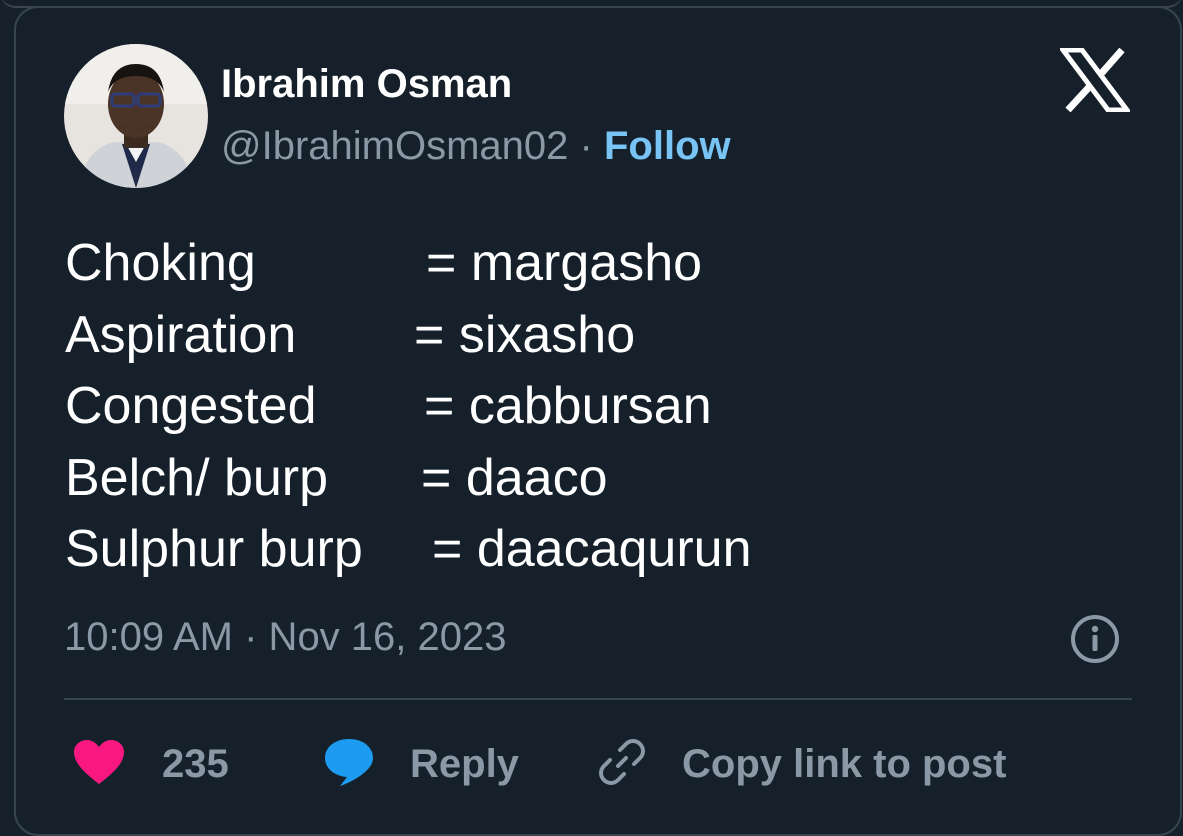  Describe the element at coordinates (214, 549) in the screenshot. I see `term: Sulphur burp` at that location.